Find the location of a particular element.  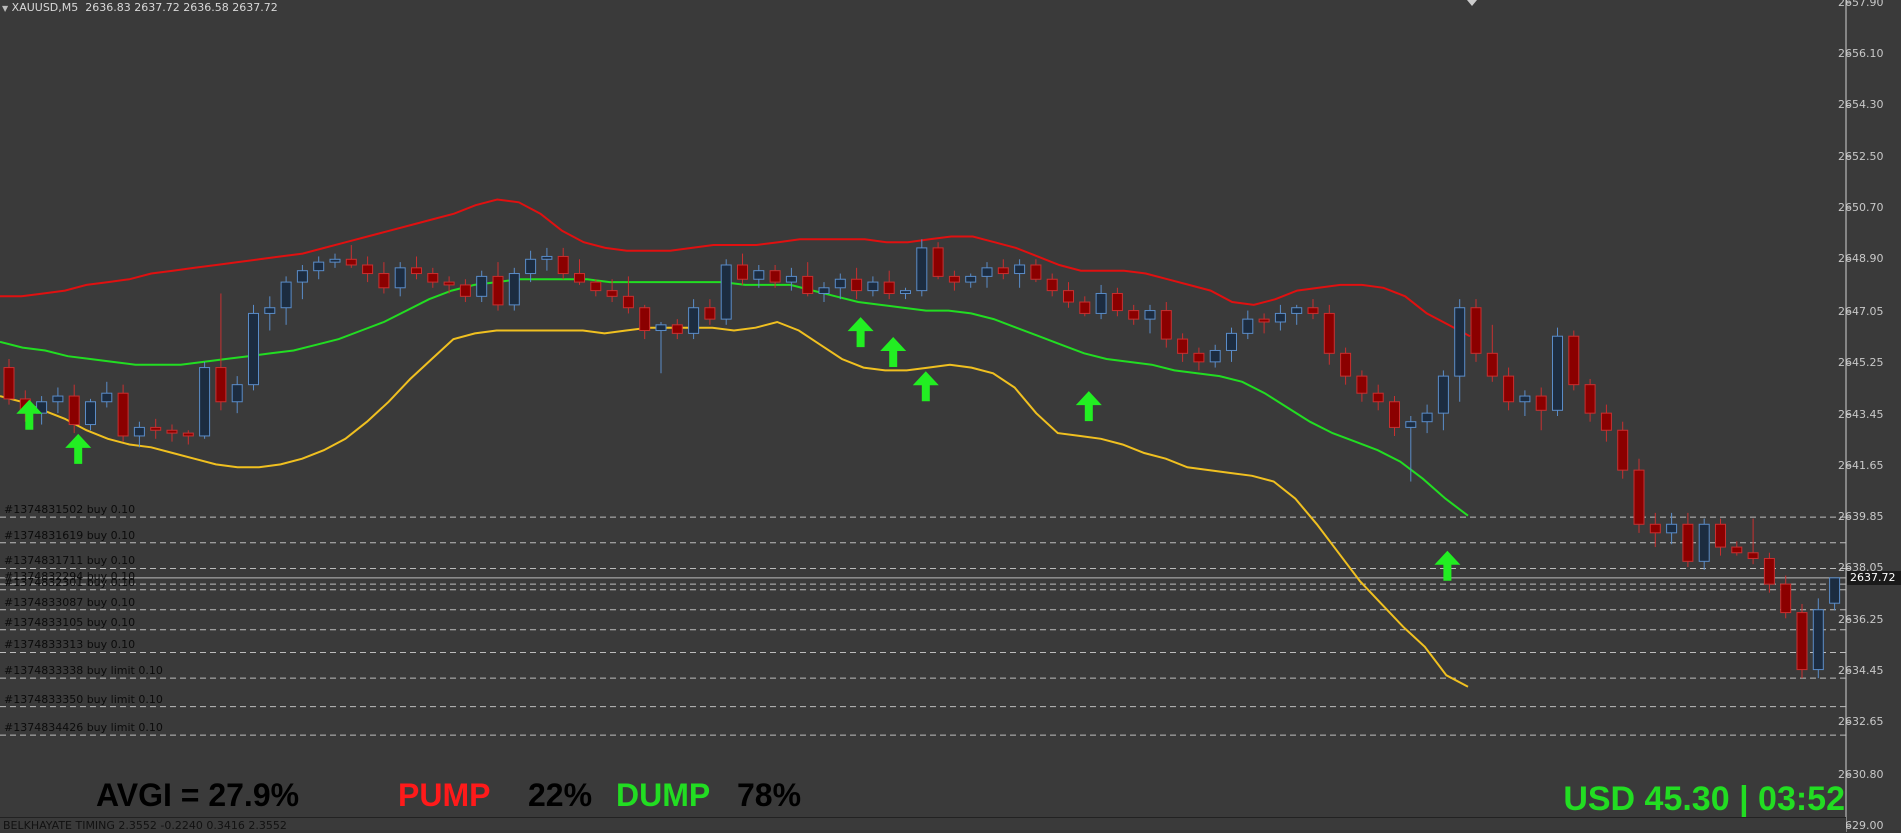

order-label: #1374832301 buy 0.10 is located at coordinates (69, 582).